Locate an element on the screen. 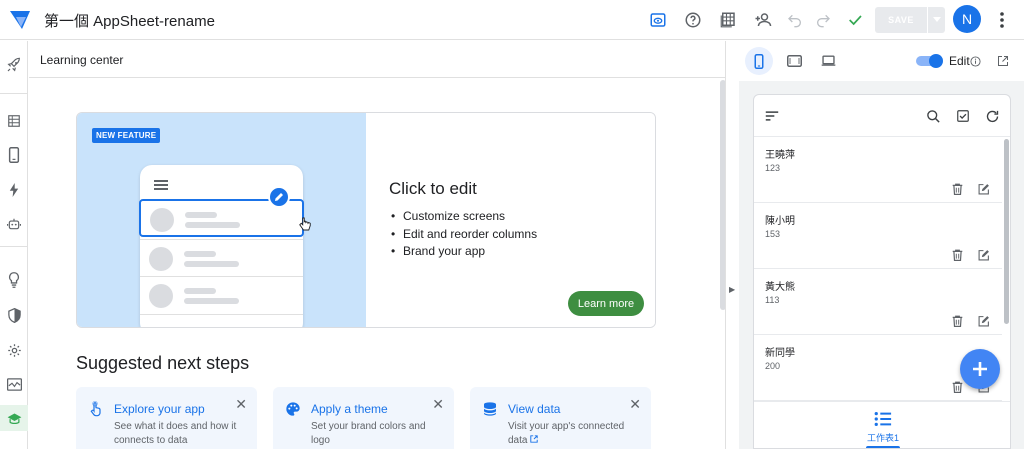  learn-more-button: Learn more is located at coordinates (606, 303).